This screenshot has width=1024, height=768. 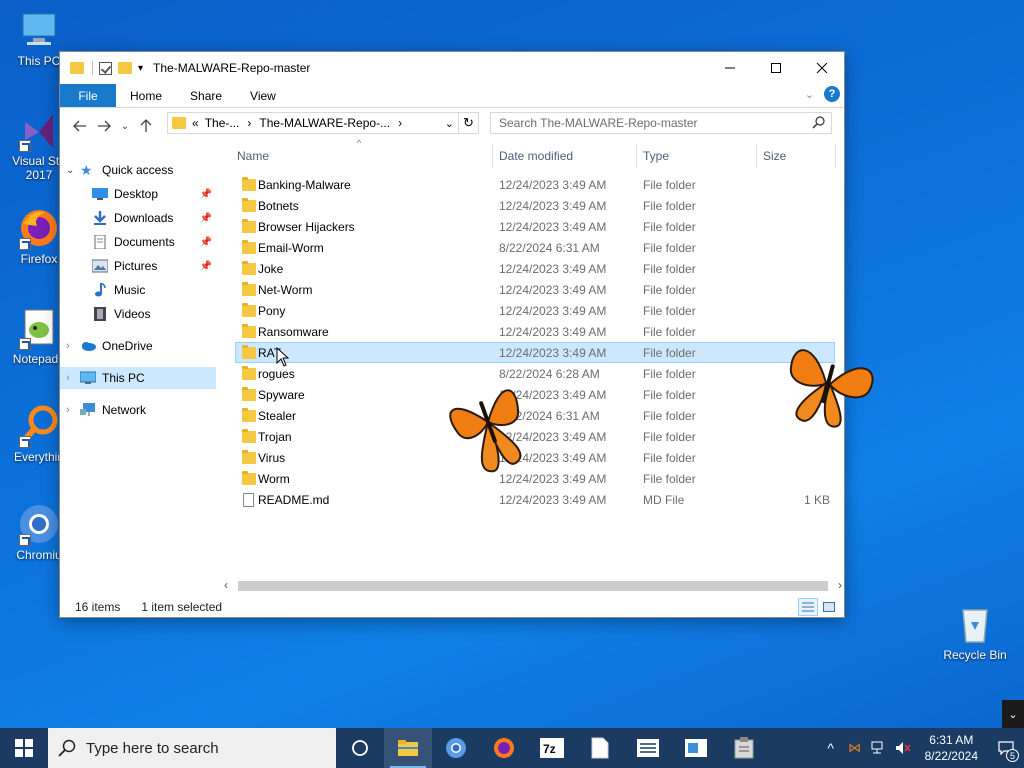 I want to click on file-name: Joke, so click(x=271, y=268).